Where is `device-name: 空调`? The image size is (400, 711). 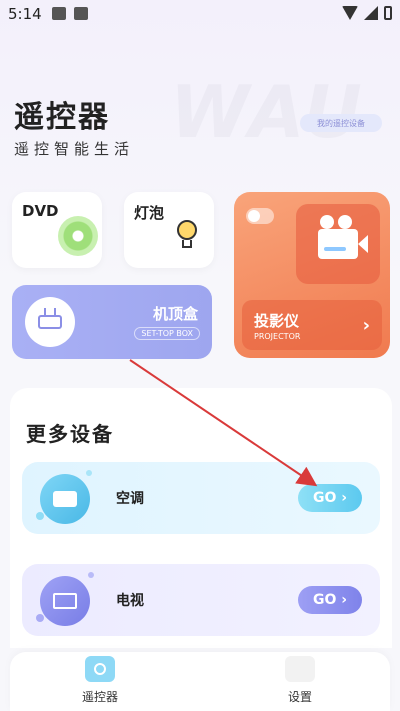
device-name: 空调 is located at coordinates (130, 499).